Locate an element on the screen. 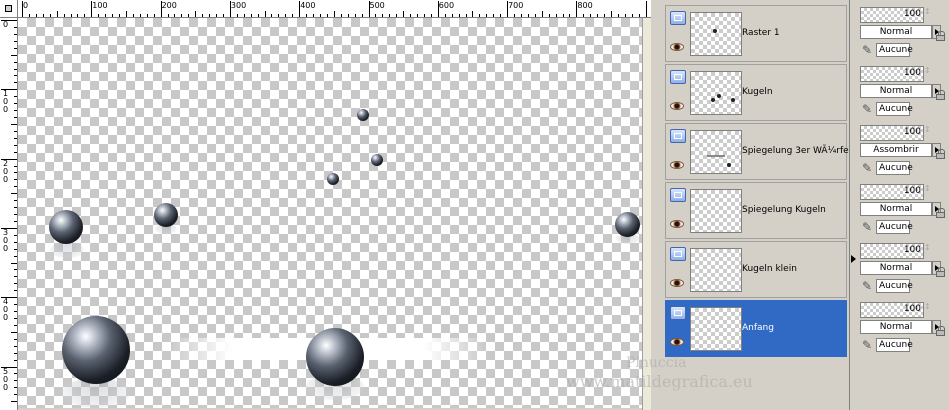  layer-row: Raster 1 is located at coordinates (756, 33).